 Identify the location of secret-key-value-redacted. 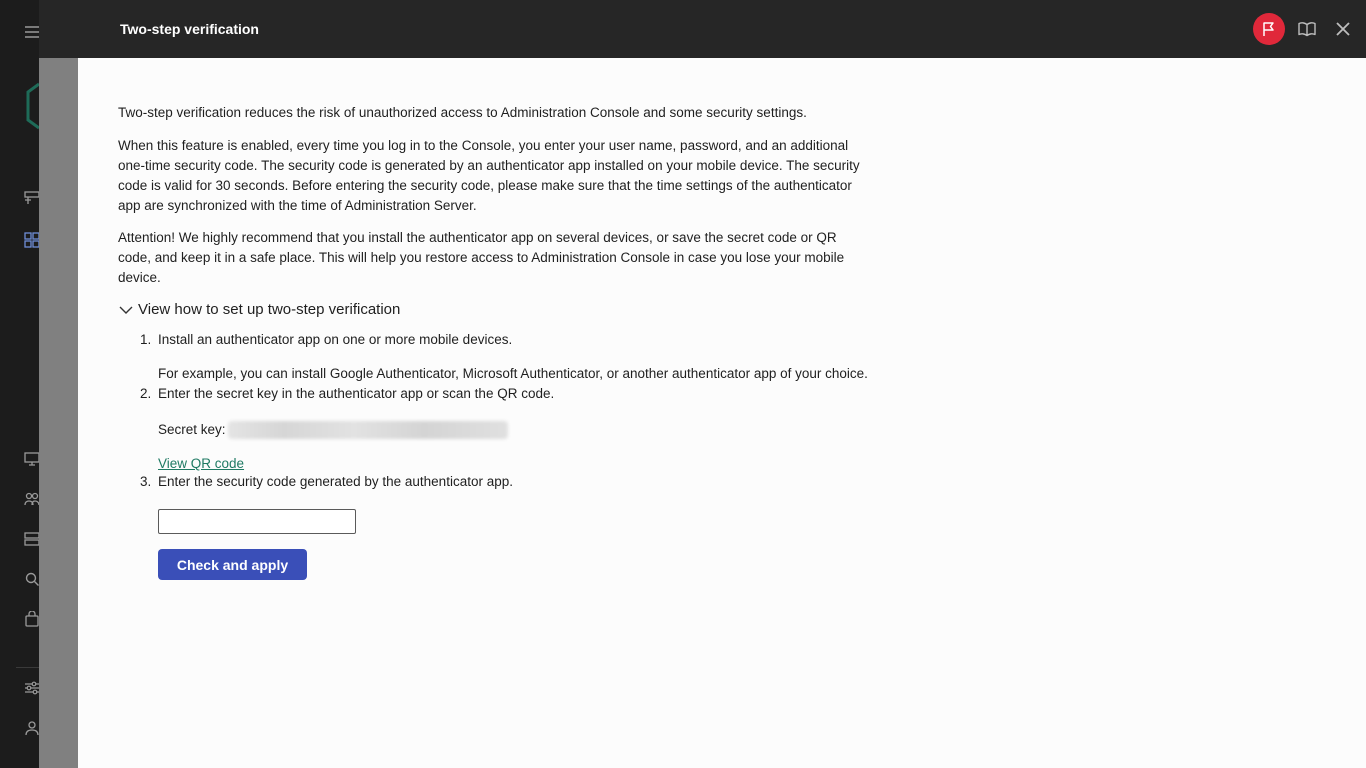
(367, 430).